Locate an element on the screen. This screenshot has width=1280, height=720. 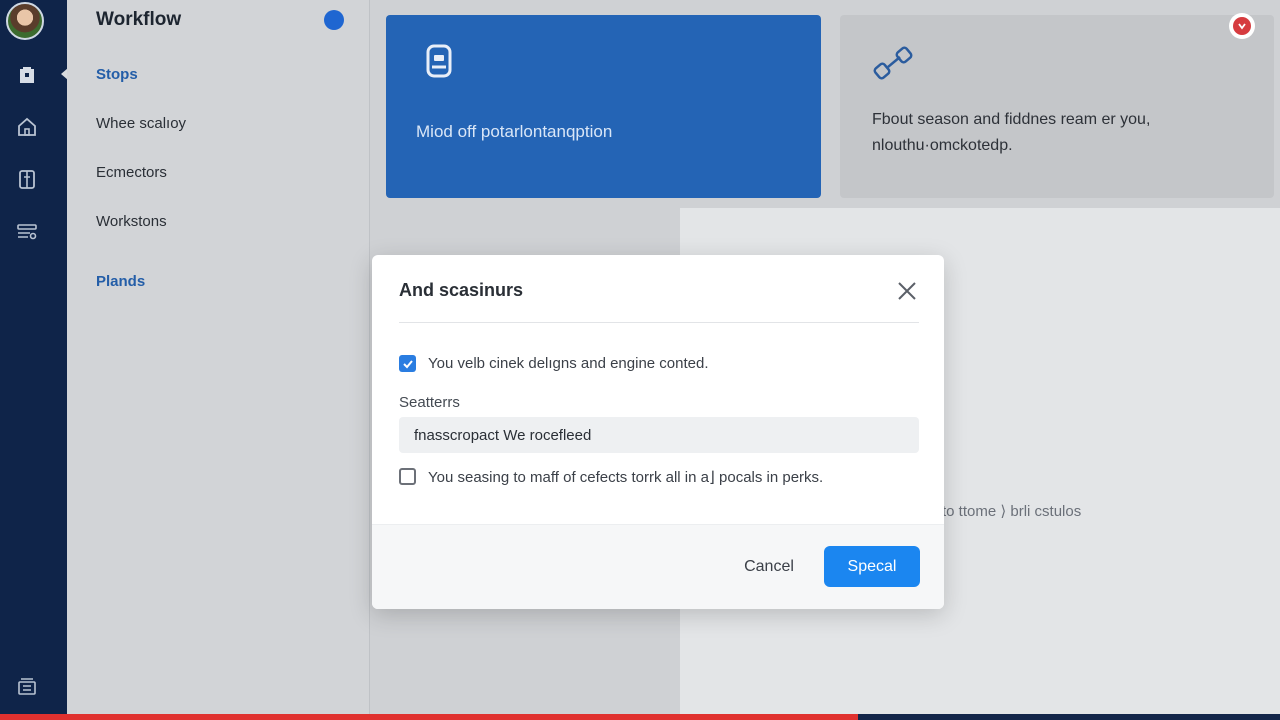
alert-badge is located at coordinates (1242, 26).